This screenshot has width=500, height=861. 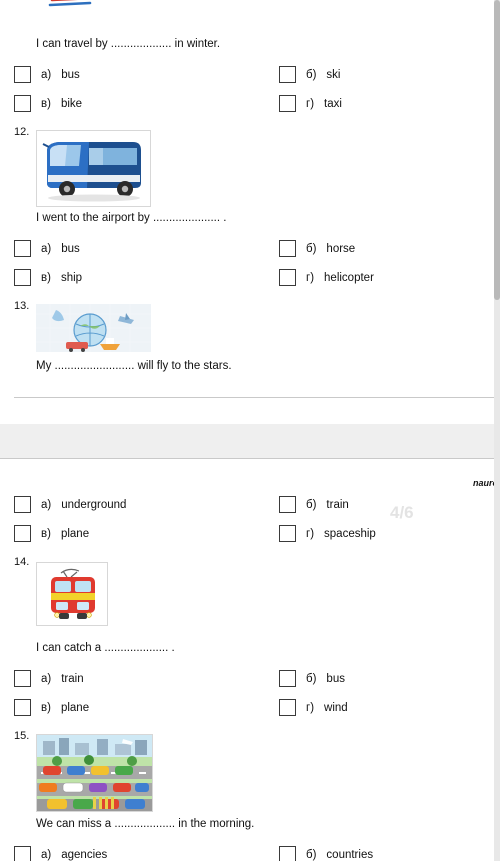 I want to click on page-gap-band, so click(x=250, y=441).